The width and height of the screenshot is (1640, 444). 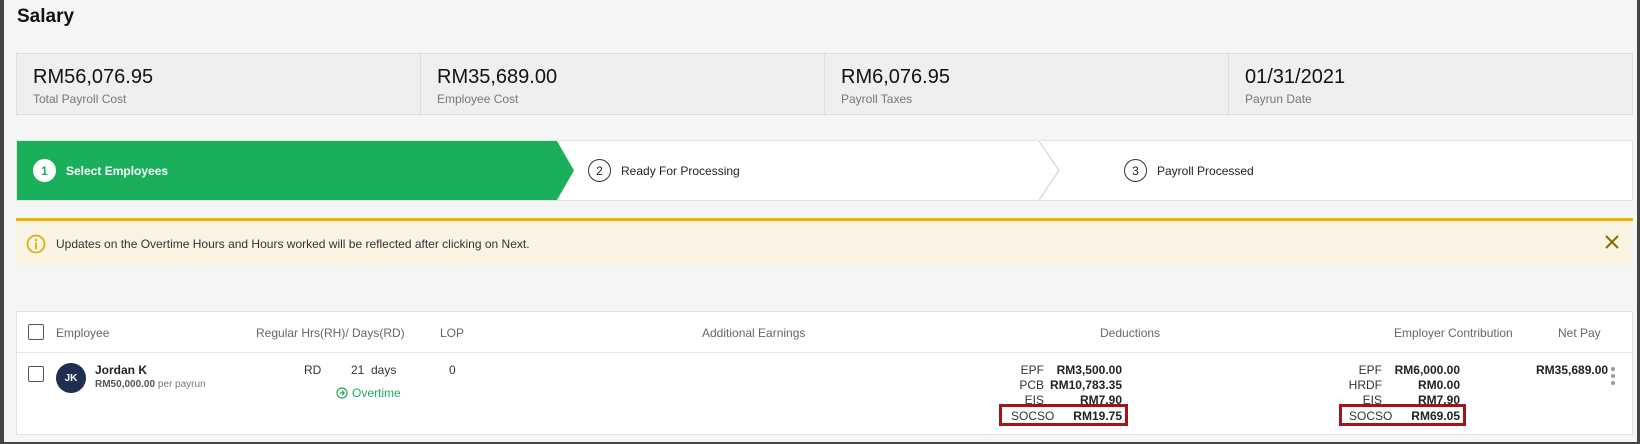 What do you see at coordinates (1049, 170) in the screenshot?
I see `step-divider` at bounding box center [1049, 170].